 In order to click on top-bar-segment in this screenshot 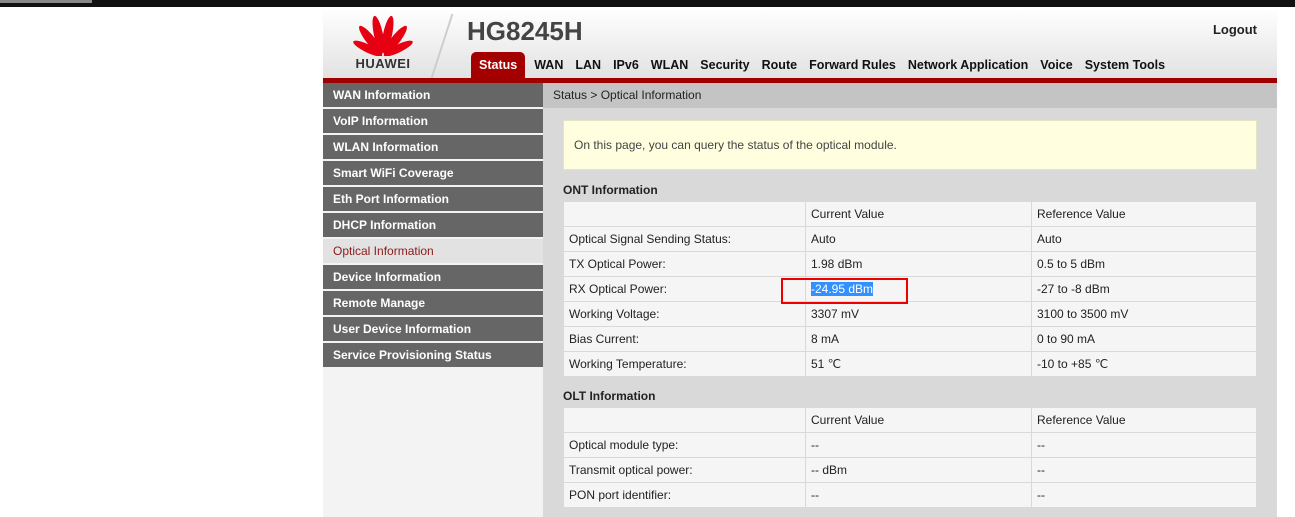, I will do `click(46, 1)`.